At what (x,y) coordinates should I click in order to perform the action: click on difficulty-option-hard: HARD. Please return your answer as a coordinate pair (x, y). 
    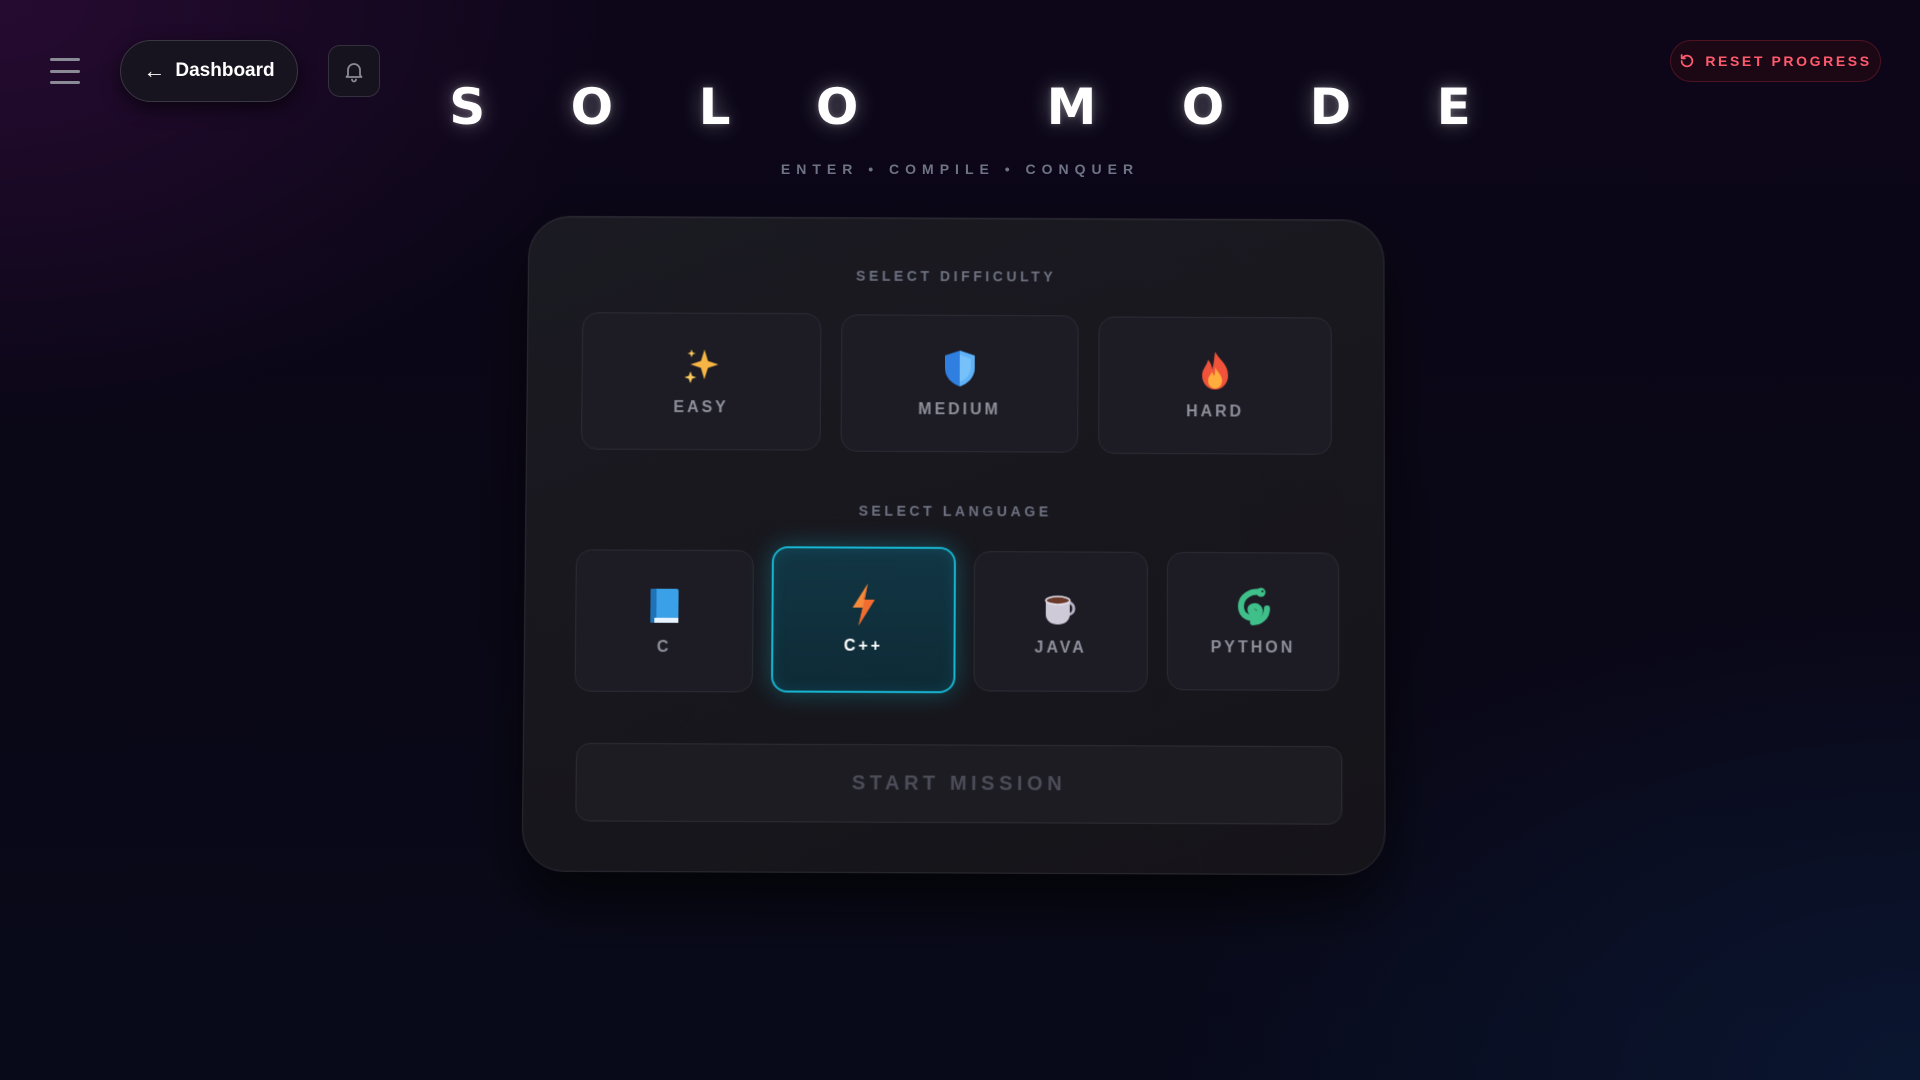
    Looking at the image, I should click on (1215, 385).